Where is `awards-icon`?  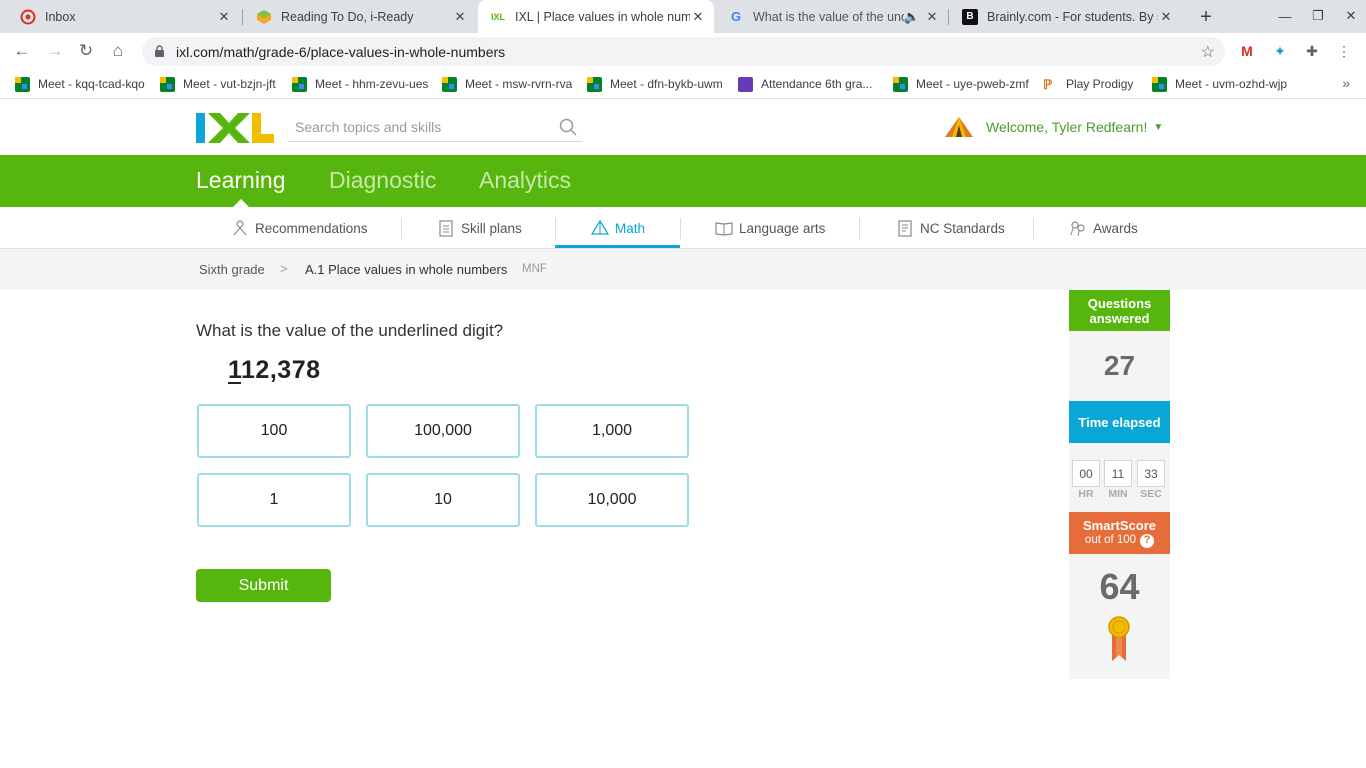 awards-icon is located at coordinates (1078, 228).